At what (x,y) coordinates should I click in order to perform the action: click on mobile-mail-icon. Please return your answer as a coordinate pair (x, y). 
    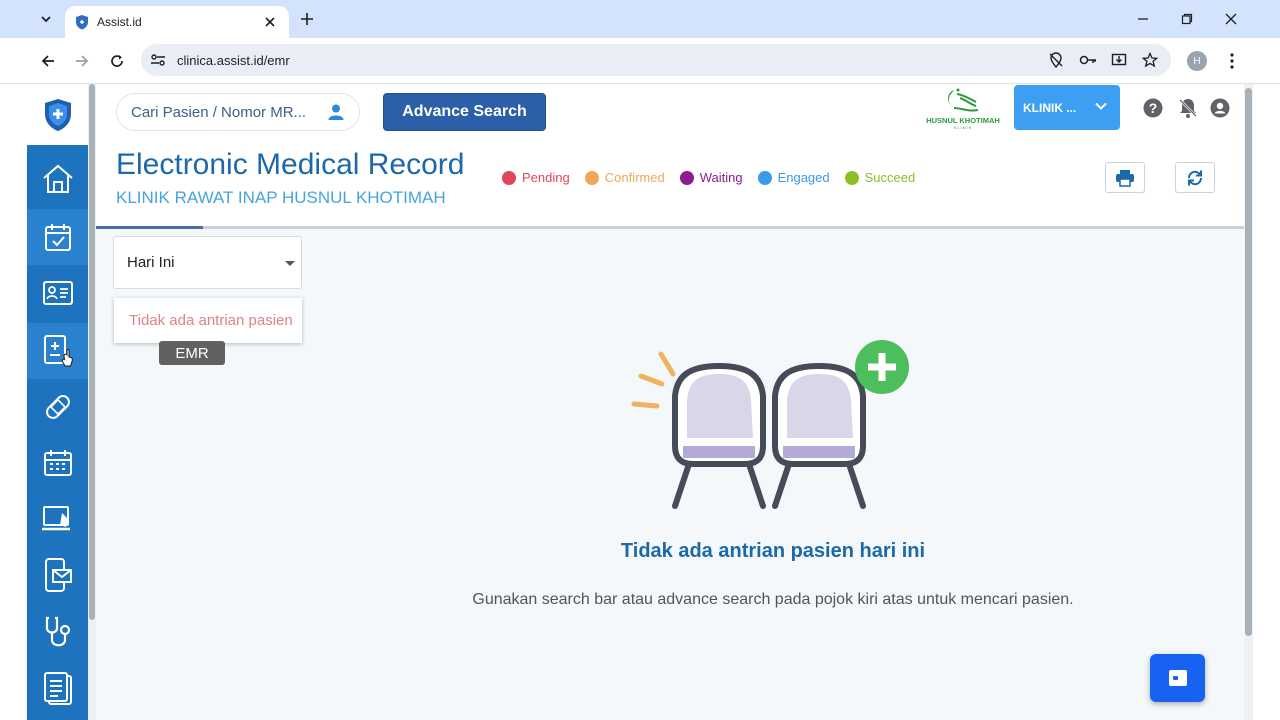
    Looking at the image, I should click on (58, 575).